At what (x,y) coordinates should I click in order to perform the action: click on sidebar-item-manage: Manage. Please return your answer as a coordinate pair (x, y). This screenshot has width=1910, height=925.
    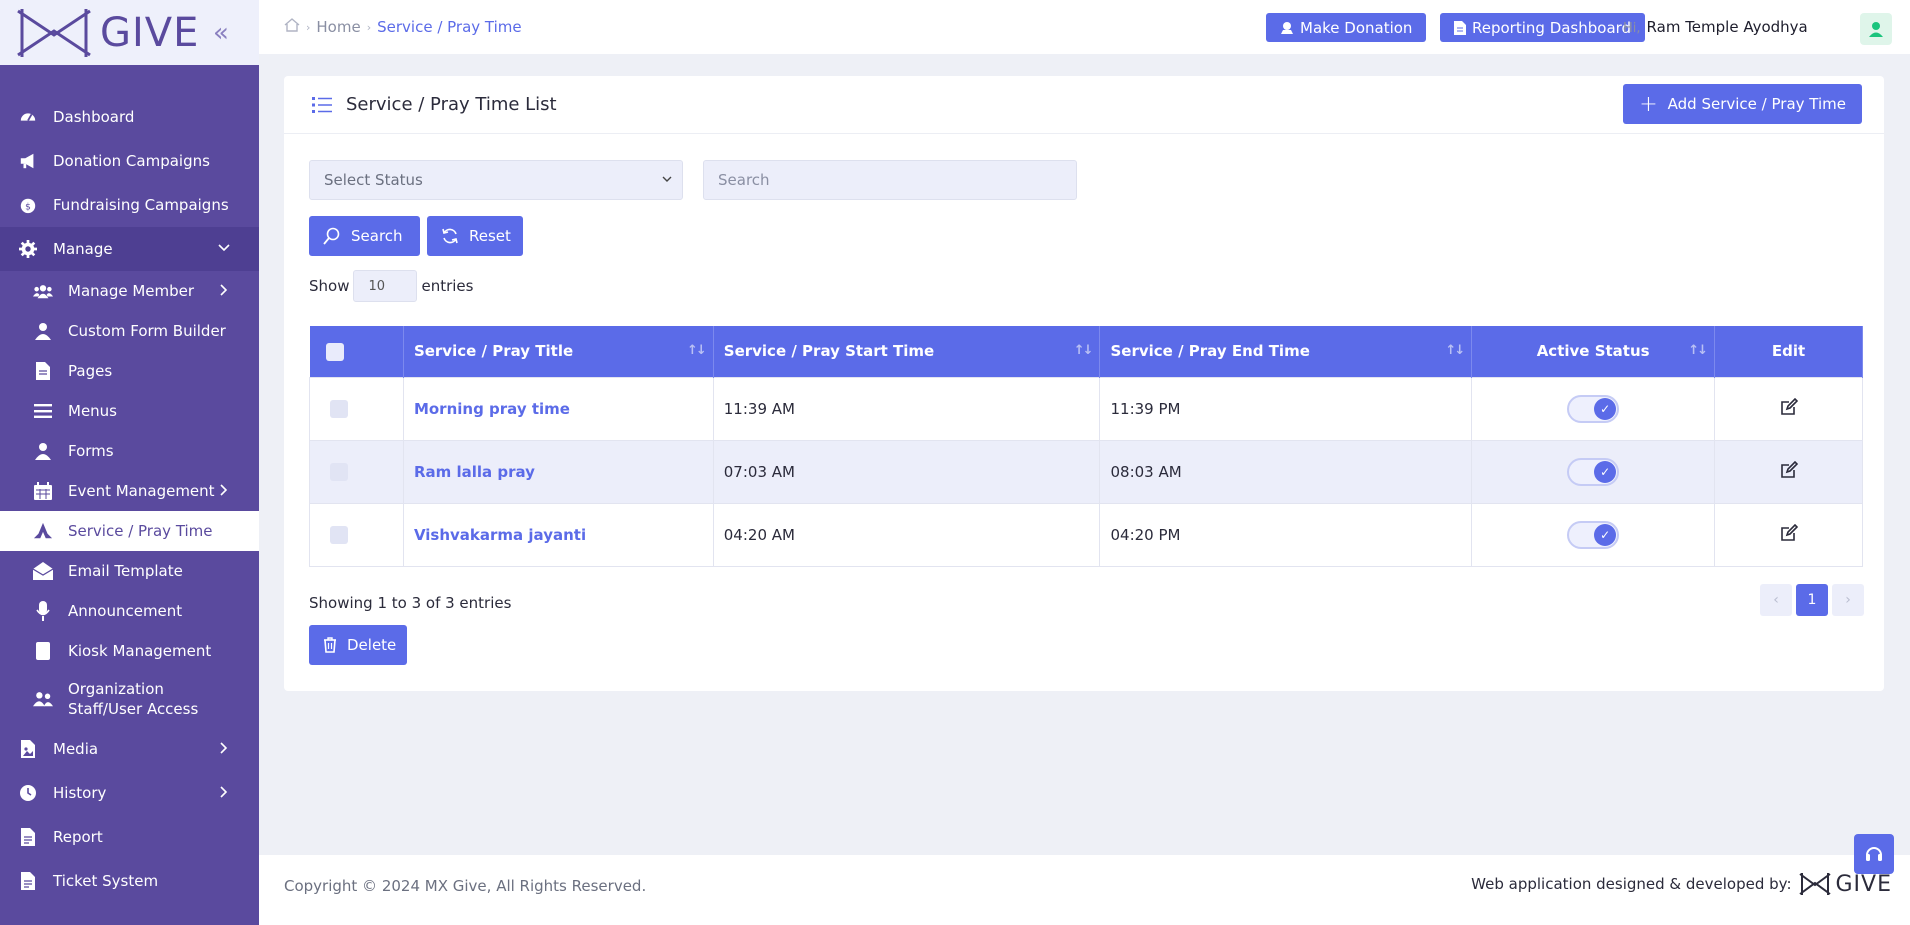
    Looking at the image, I should click on (129, 249).